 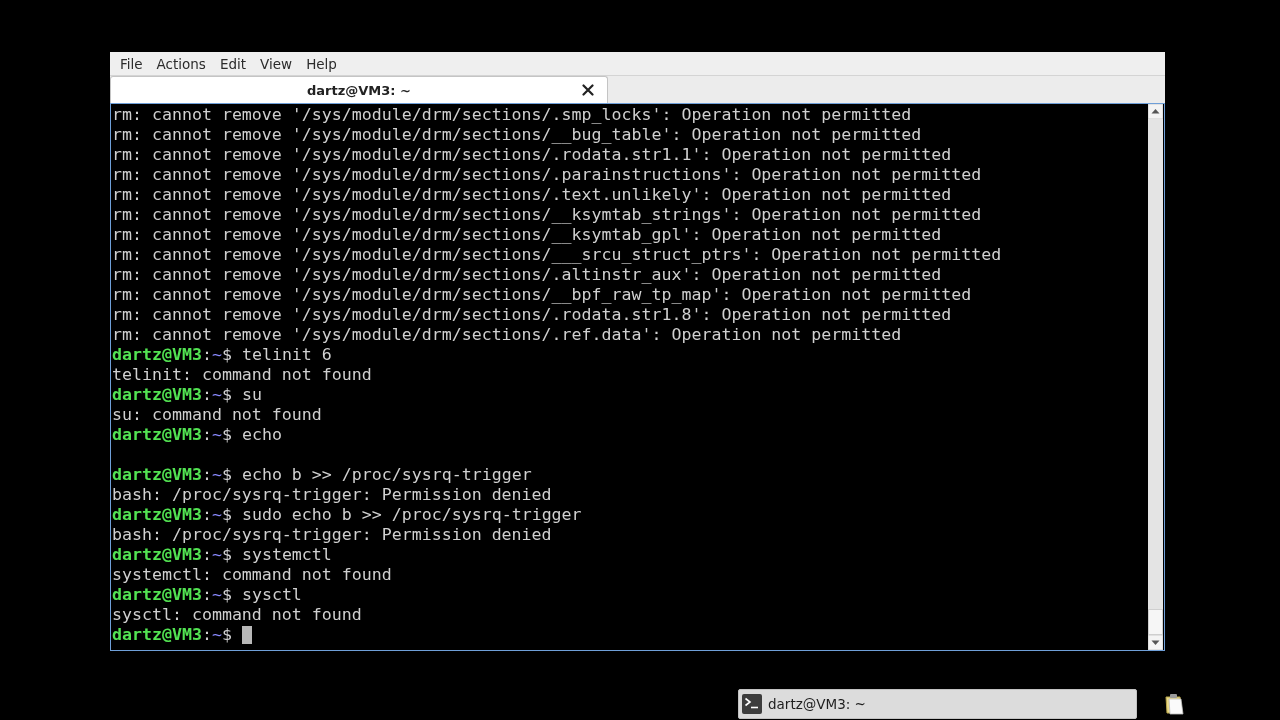 I want to click on output-line: rm: cannot remove '/sys/module/drm/sections/.text.unlikely': Operation not permitted, so click(x=532, y=195).